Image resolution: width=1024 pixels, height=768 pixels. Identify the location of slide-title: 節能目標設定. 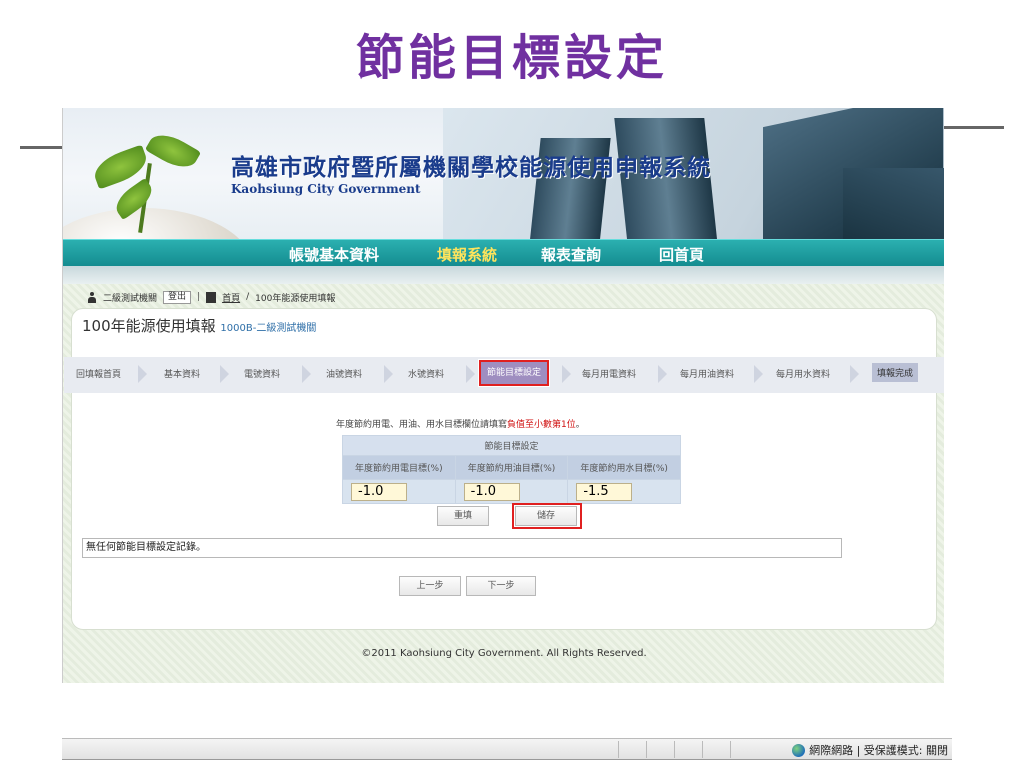
(511, 58).